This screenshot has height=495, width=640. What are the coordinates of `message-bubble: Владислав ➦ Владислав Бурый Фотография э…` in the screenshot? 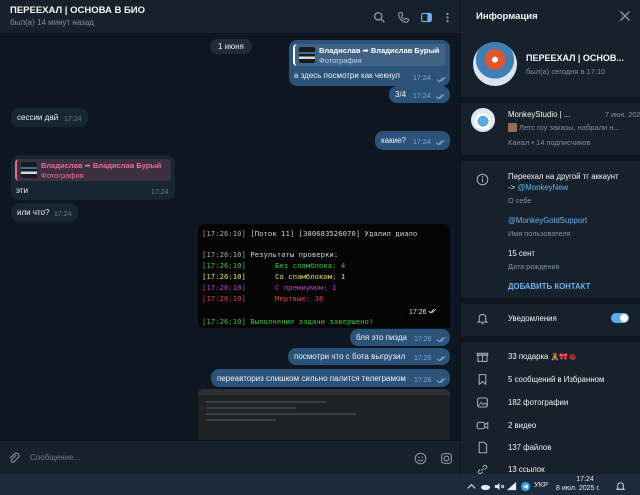 It's located at (93, 177).